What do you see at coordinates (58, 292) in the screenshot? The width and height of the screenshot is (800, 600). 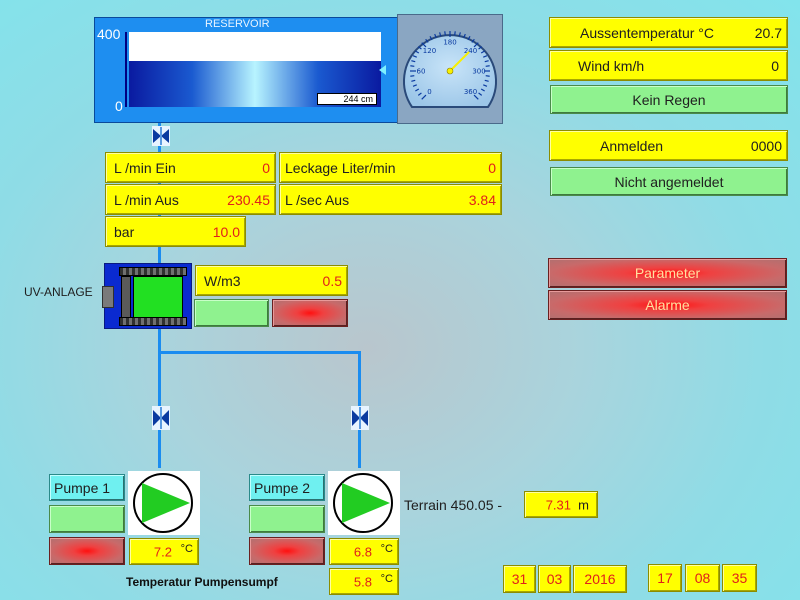 I see `uv-label: UV-ANLAGE` at bounding box center [58, 292].